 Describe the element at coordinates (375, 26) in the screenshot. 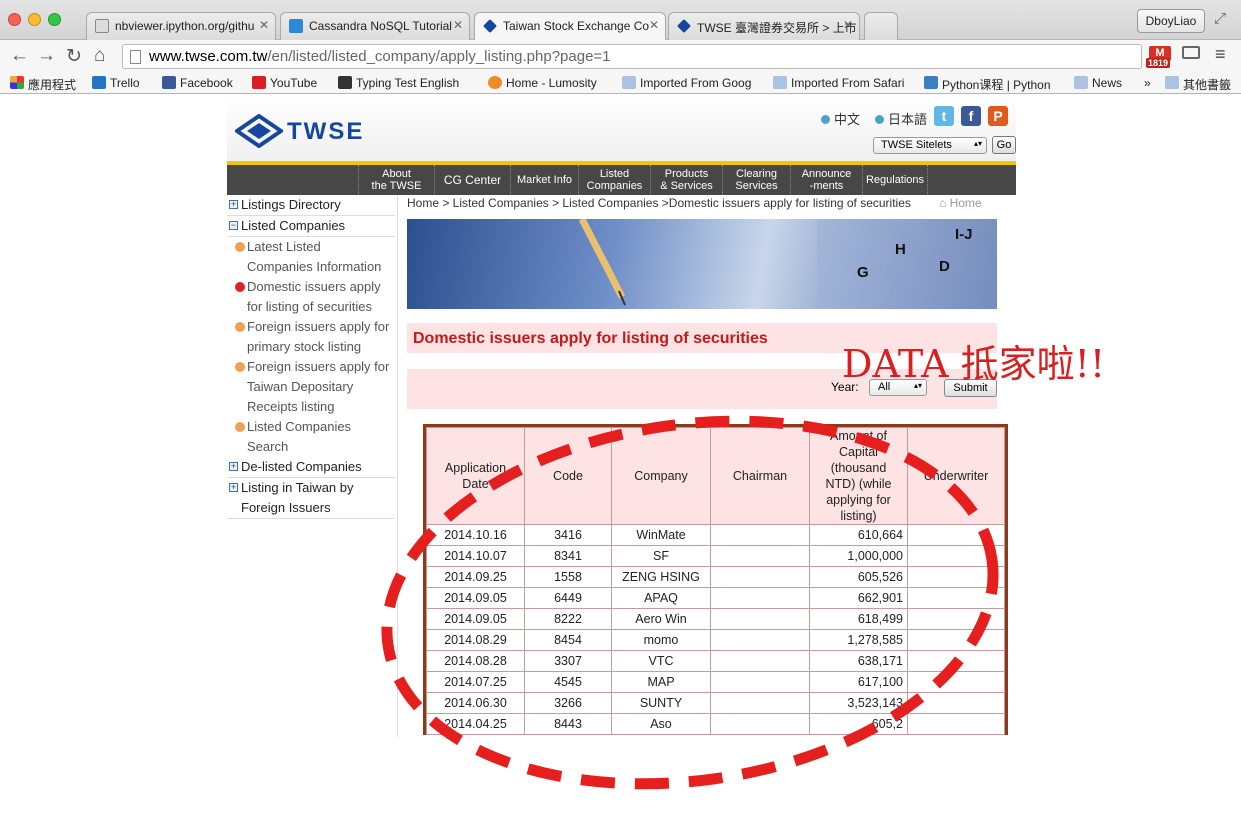

I see `tab-cassandra: Cassandra NoSQL Tutorial ✕` at that location.